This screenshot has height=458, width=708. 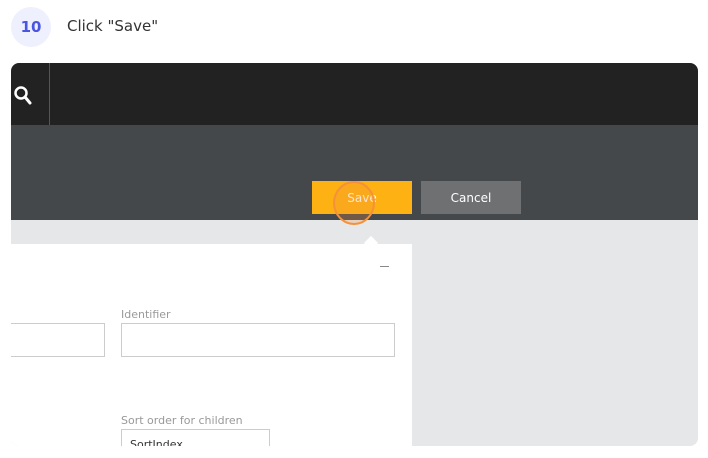 What do you see at coordinates (49, 94) in the screenshot?
I see `divider` at bounding box center [49, 94].